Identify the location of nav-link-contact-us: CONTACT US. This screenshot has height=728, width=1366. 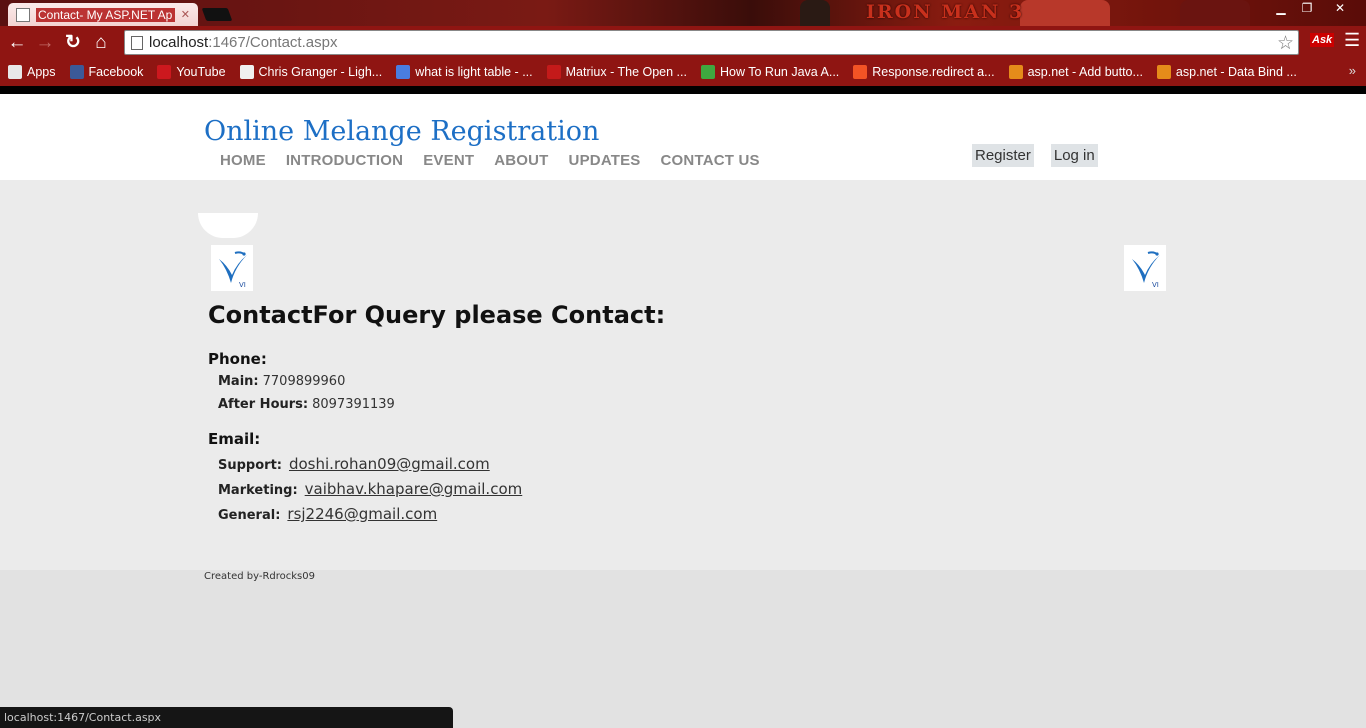
(710, 160).